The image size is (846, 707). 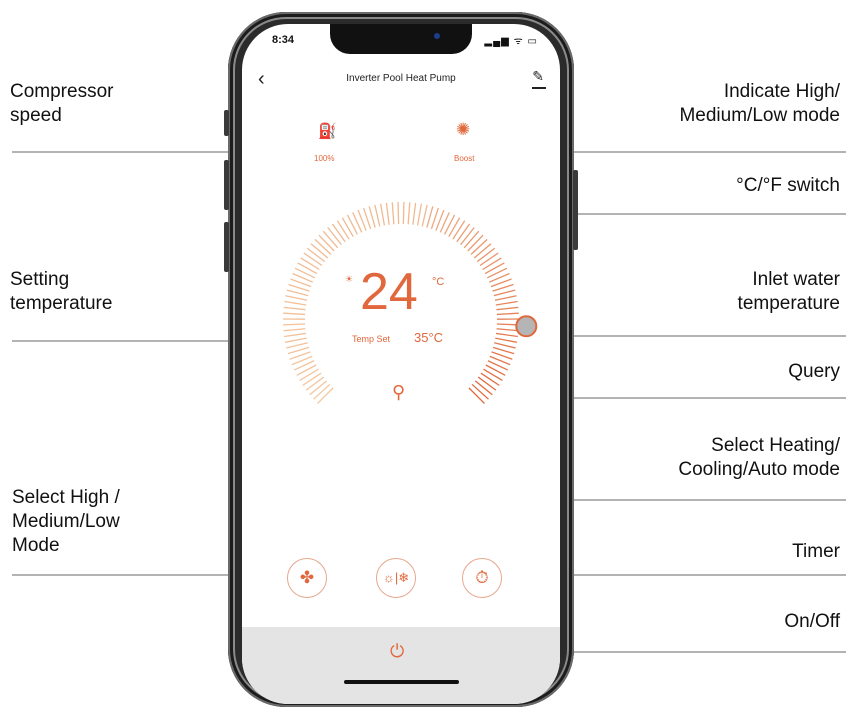 What do you see at coordinates (61, 292) in the screenshot?
I see `label-setting-temperature: Setting temperature` at bounding box center [61, 292].